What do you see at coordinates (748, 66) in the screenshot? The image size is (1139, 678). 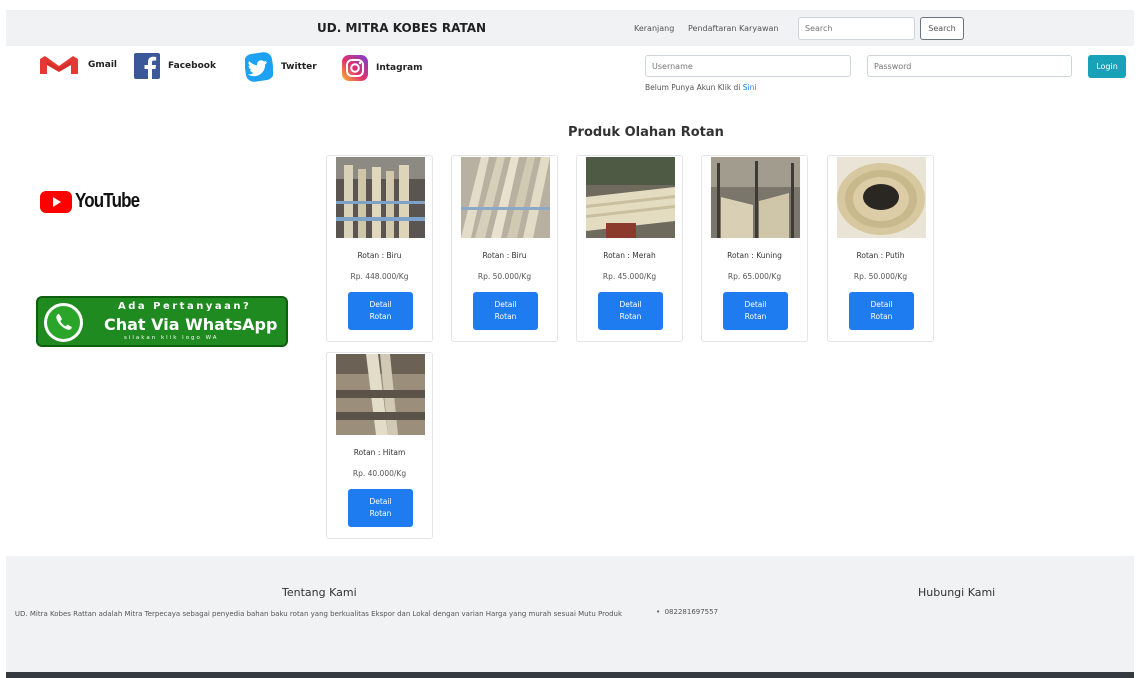 I see `username-input` at bounding box center [748, 66].